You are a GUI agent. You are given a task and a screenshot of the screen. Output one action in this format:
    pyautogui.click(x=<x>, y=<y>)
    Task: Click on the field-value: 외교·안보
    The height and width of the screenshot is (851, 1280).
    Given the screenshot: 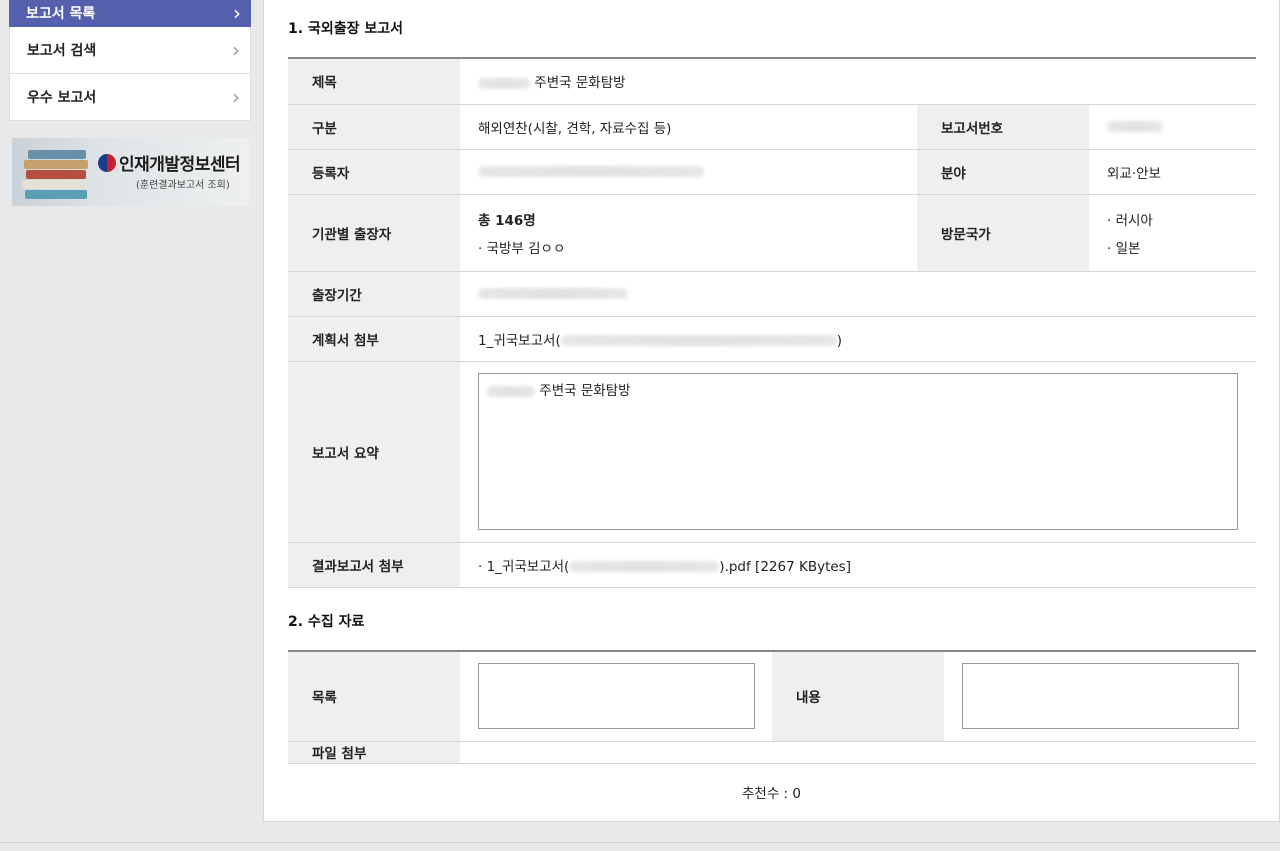 What is the action you would take?
    pyautogui.click(x=1172, y=172)
    